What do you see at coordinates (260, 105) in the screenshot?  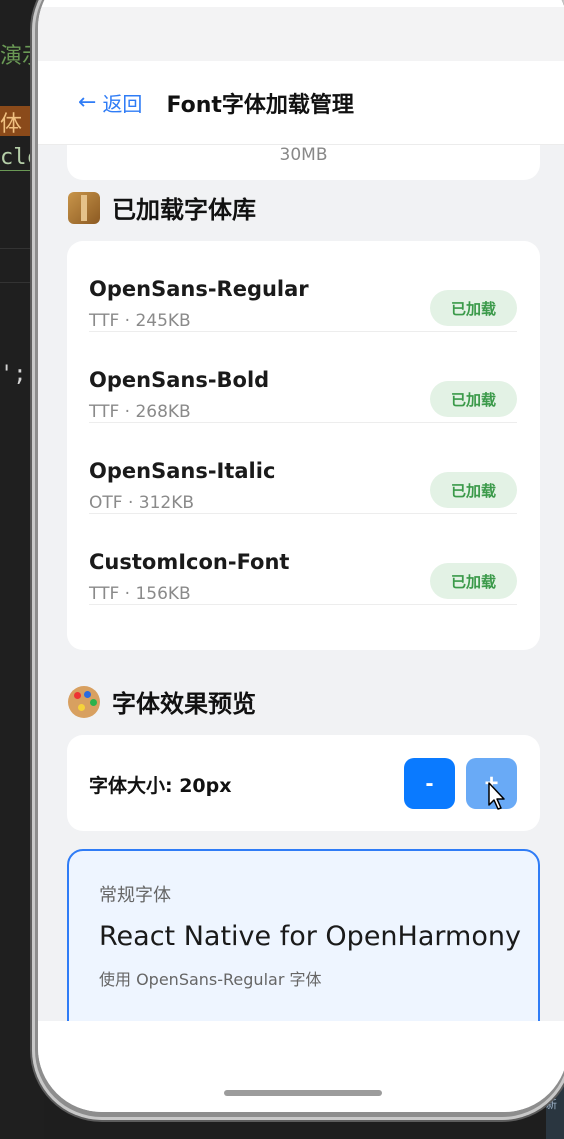 I see `page-title: Font字体加载管理` at bounding box center [260, 105].